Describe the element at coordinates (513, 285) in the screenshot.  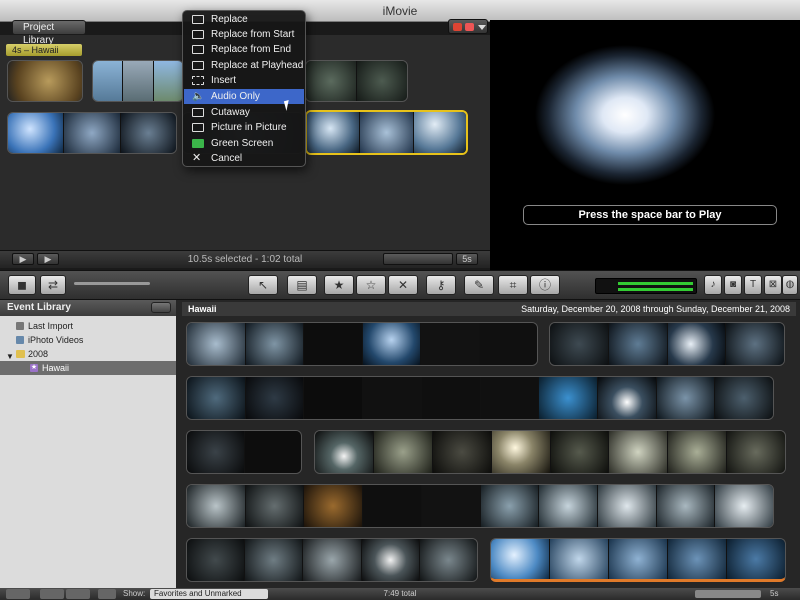
I see `crop-button: ⌗` at that location.